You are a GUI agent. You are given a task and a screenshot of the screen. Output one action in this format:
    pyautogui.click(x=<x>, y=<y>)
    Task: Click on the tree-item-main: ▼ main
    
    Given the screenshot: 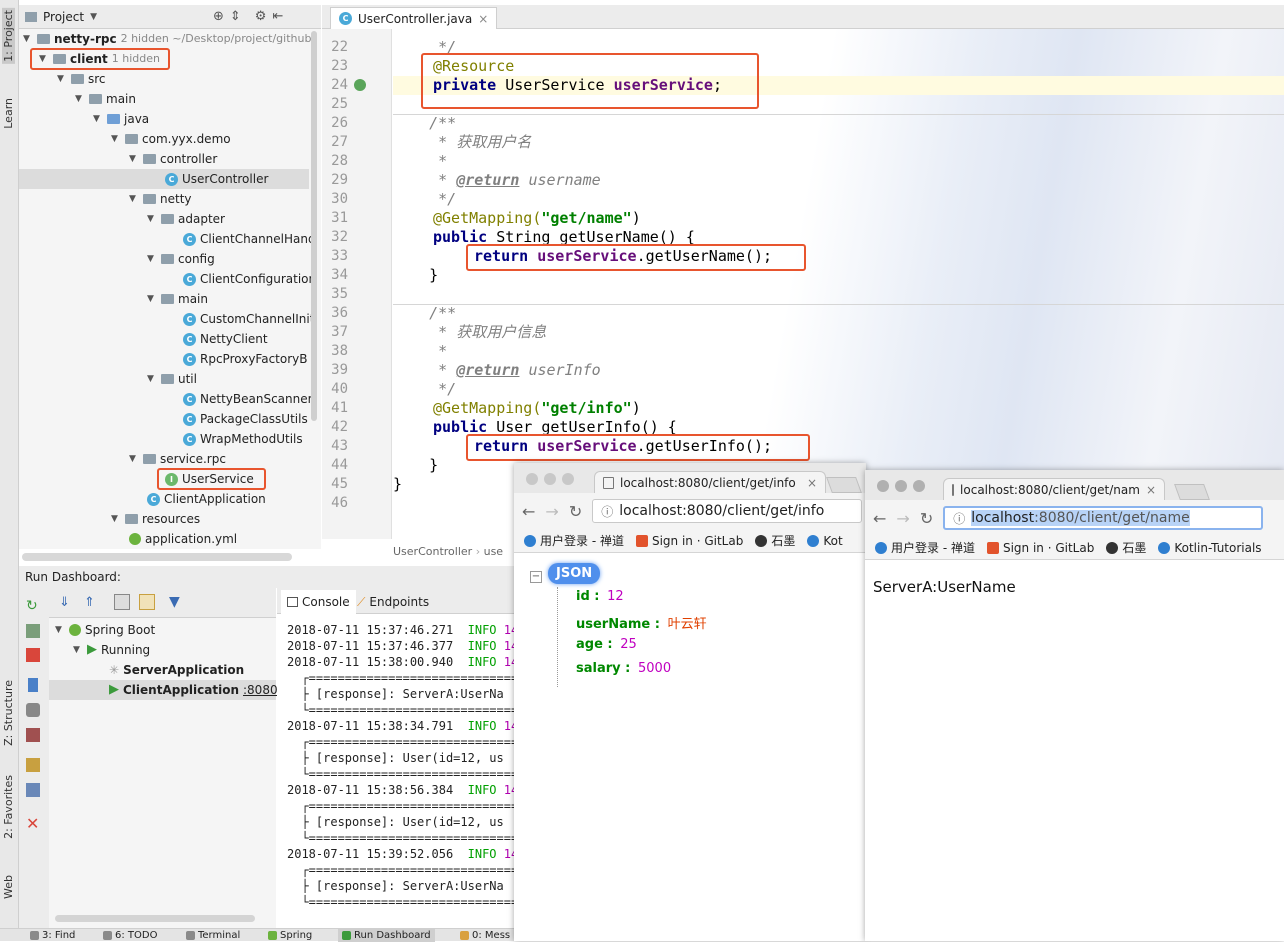 What is the action you would take?
    pyautogui.click(x=105, y=99)
    